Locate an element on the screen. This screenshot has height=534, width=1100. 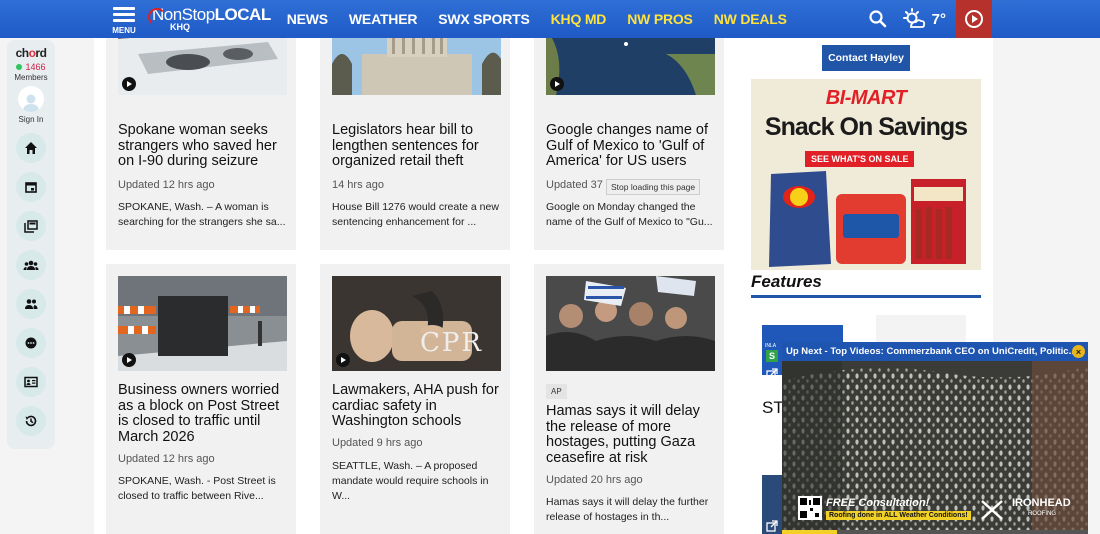
calendar-icon is located at coordinates (31, 187).